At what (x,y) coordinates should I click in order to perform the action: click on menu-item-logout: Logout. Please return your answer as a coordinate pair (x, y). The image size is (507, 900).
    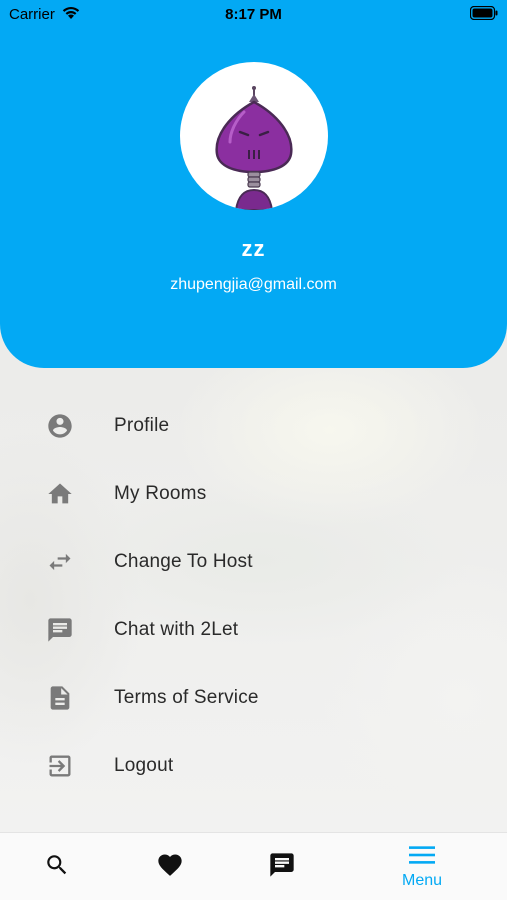
    Looking at the image, I should click on (253, 766).